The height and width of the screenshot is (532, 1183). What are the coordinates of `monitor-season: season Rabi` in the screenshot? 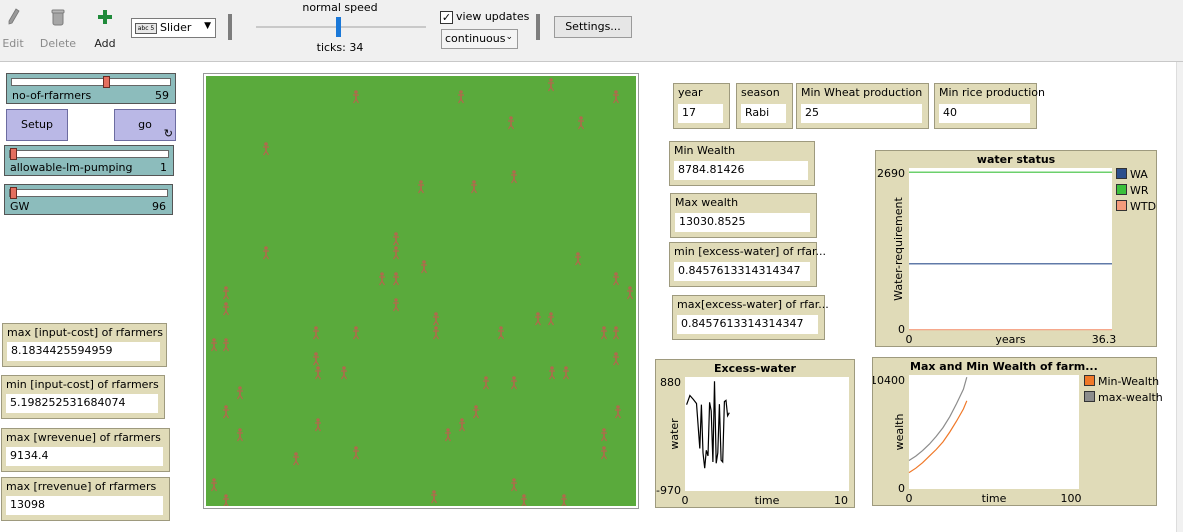 It's located at (764, 106).